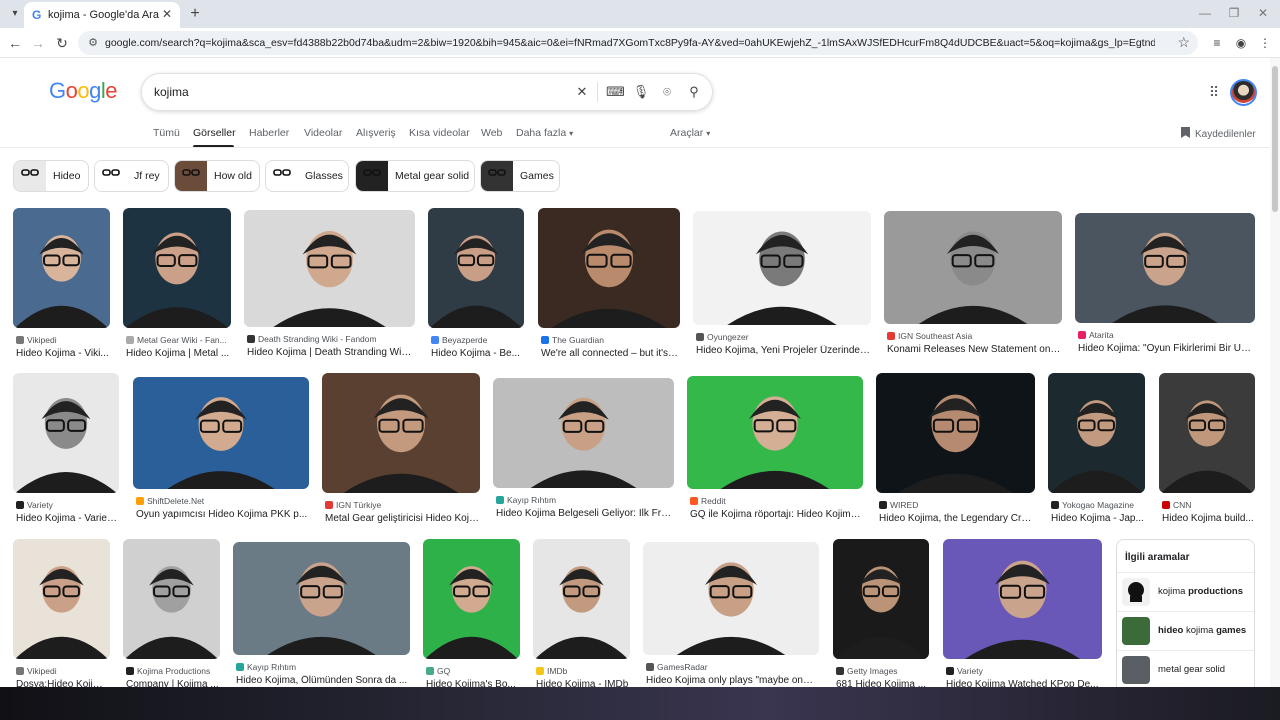 The image size is (1280, 720). What do you see at coordinates (491, 133) in the screenshot?
I see `tab-web: Web` at bounding box center [491, 133].